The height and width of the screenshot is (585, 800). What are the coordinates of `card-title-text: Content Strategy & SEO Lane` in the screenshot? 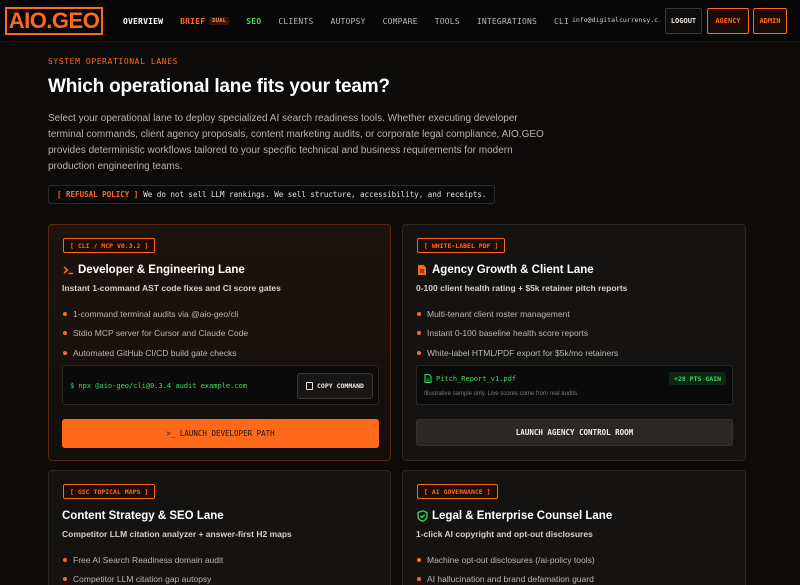 It's located at (143, 516).